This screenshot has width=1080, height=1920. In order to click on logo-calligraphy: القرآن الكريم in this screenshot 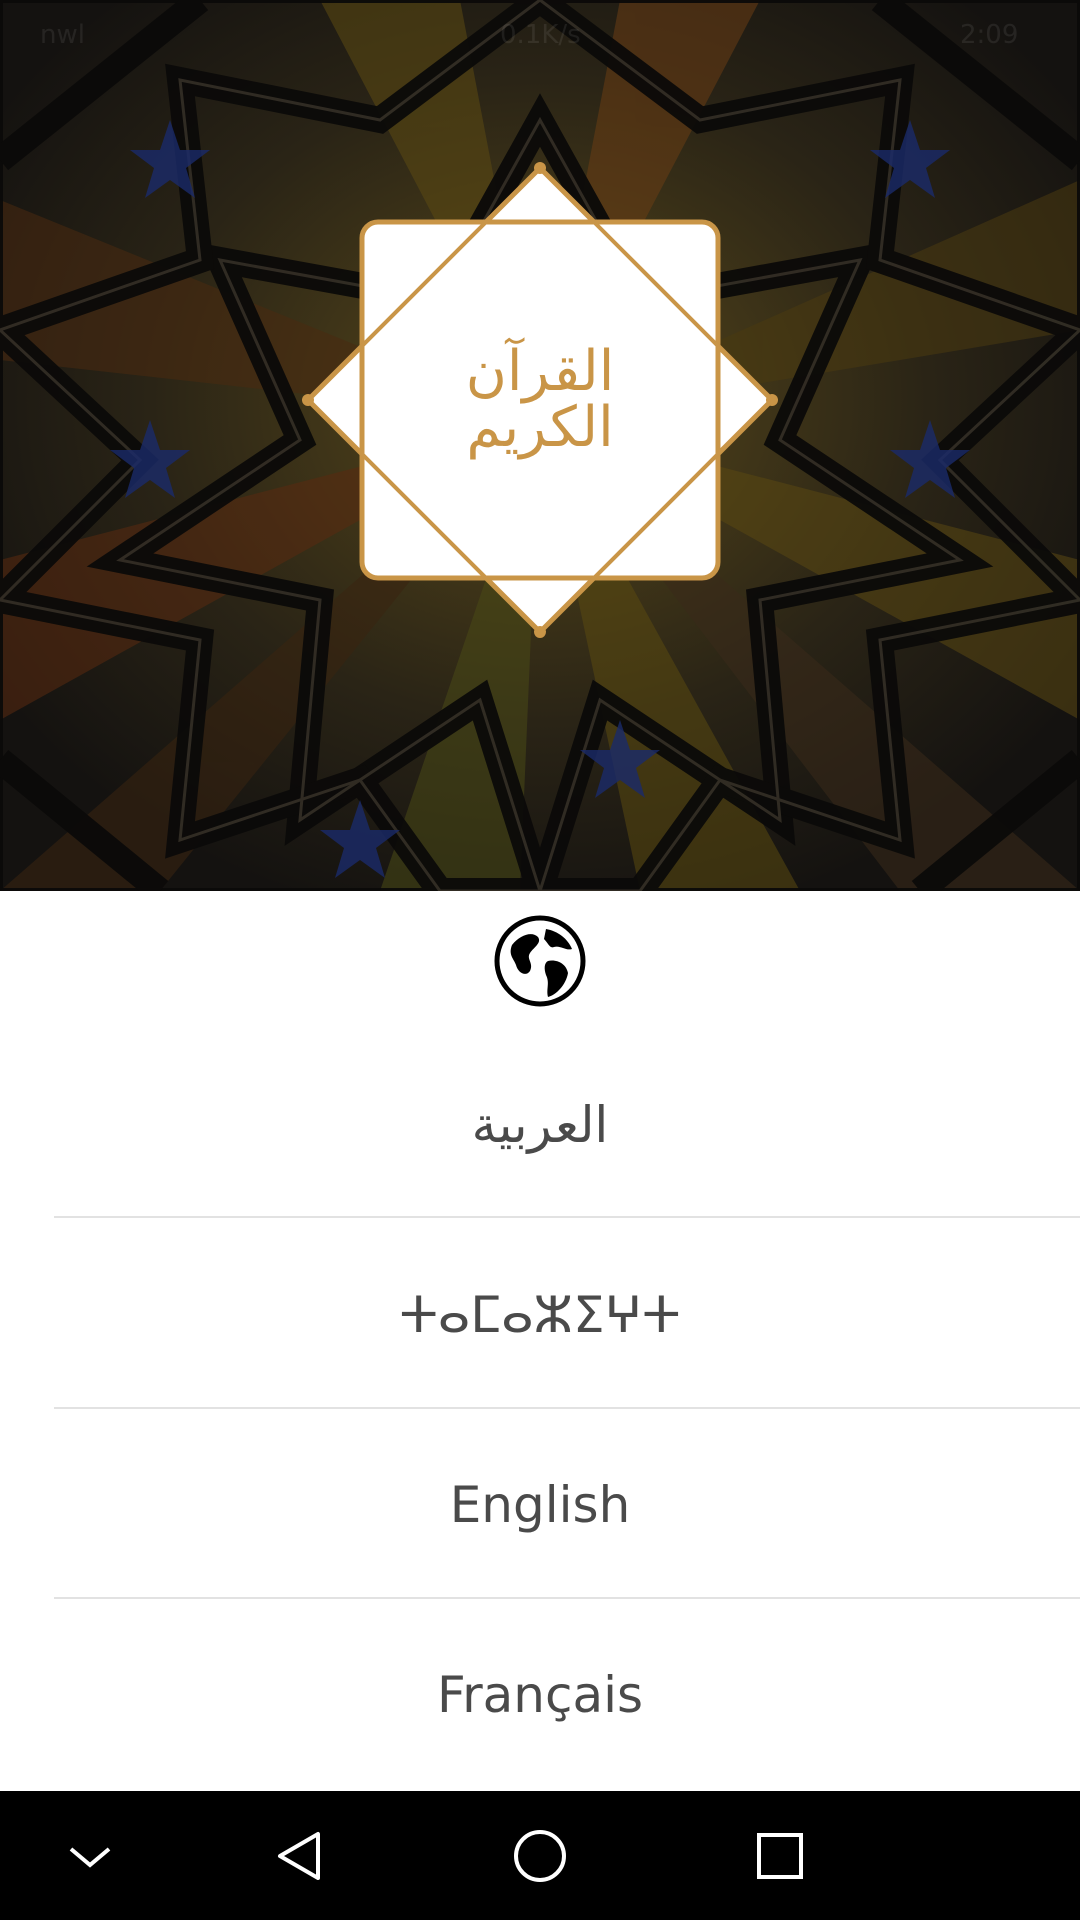, I will do `click(540, 399)`.